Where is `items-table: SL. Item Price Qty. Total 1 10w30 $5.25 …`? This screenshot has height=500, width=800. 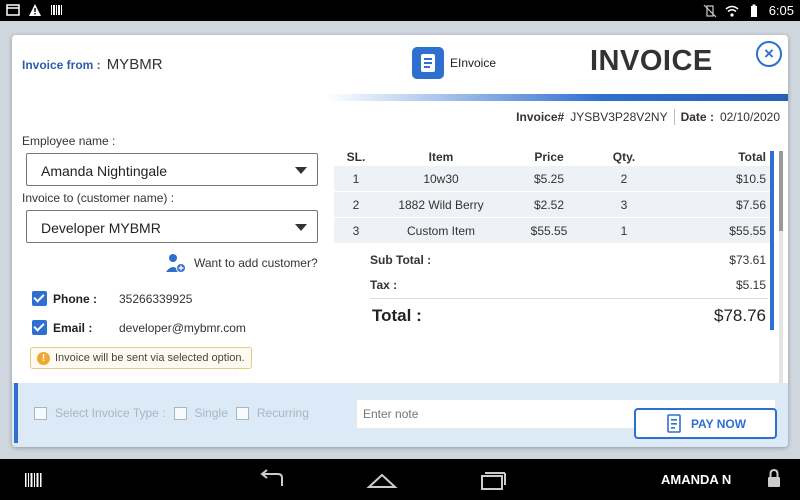 items-table: SL. Item Price Qty. Total 1 10w30 $5.25 … is located at coordinates (553, 197).